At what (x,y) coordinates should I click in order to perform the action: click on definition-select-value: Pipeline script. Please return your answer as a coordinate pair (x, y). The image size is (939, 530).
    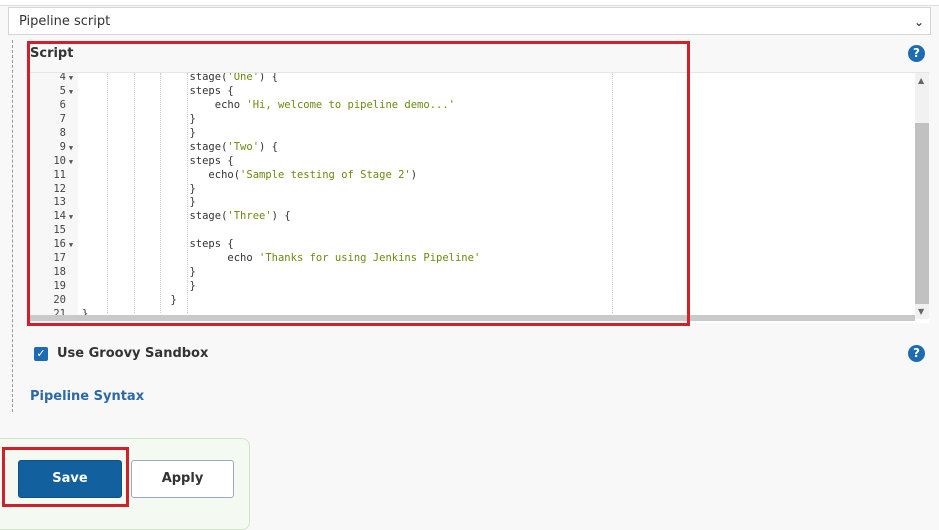
    Looking at the image, I should click on (65, 21).